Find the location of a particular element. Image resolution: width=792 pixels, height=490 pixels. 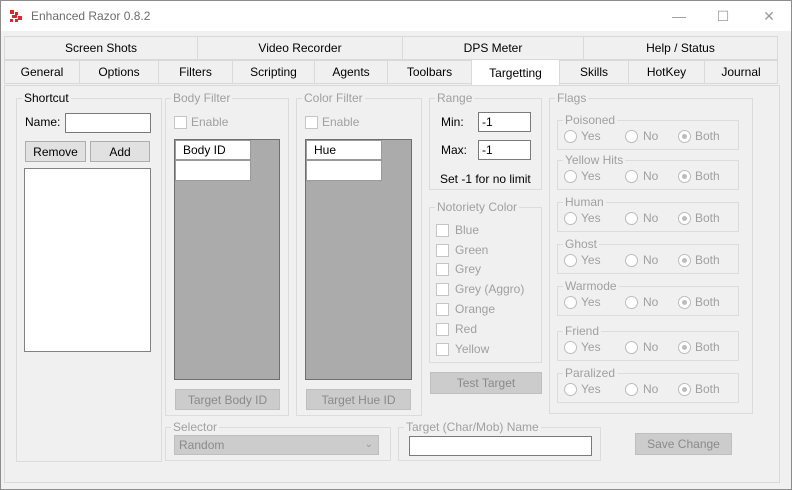

shortcut-name-input is located at coordinates (108, 123).